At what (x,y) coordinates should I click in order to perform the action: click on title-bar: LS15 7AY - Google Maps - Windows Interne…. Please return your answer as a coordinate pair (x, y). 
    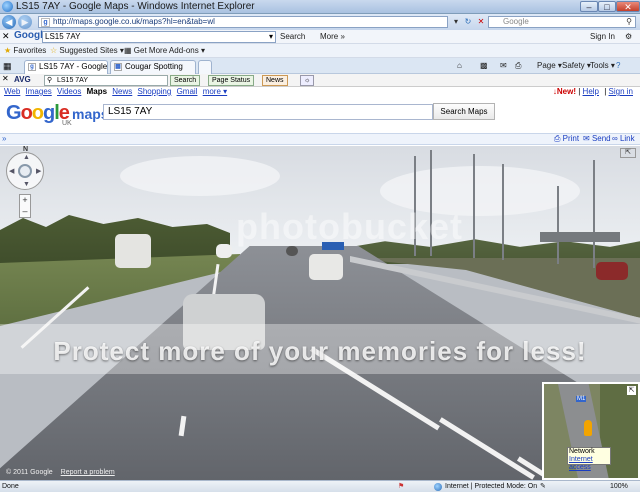
    Looking at the image, I should click on (320, 7).